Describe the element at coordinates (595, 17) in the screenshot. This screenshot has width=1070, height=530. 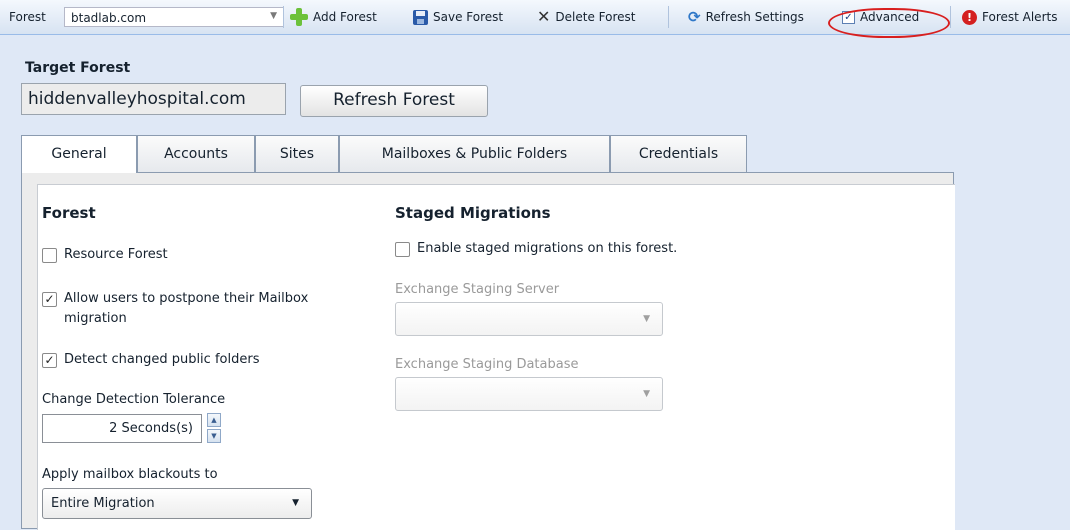
I see `delete-forest-label: Delete Forest` at that location.